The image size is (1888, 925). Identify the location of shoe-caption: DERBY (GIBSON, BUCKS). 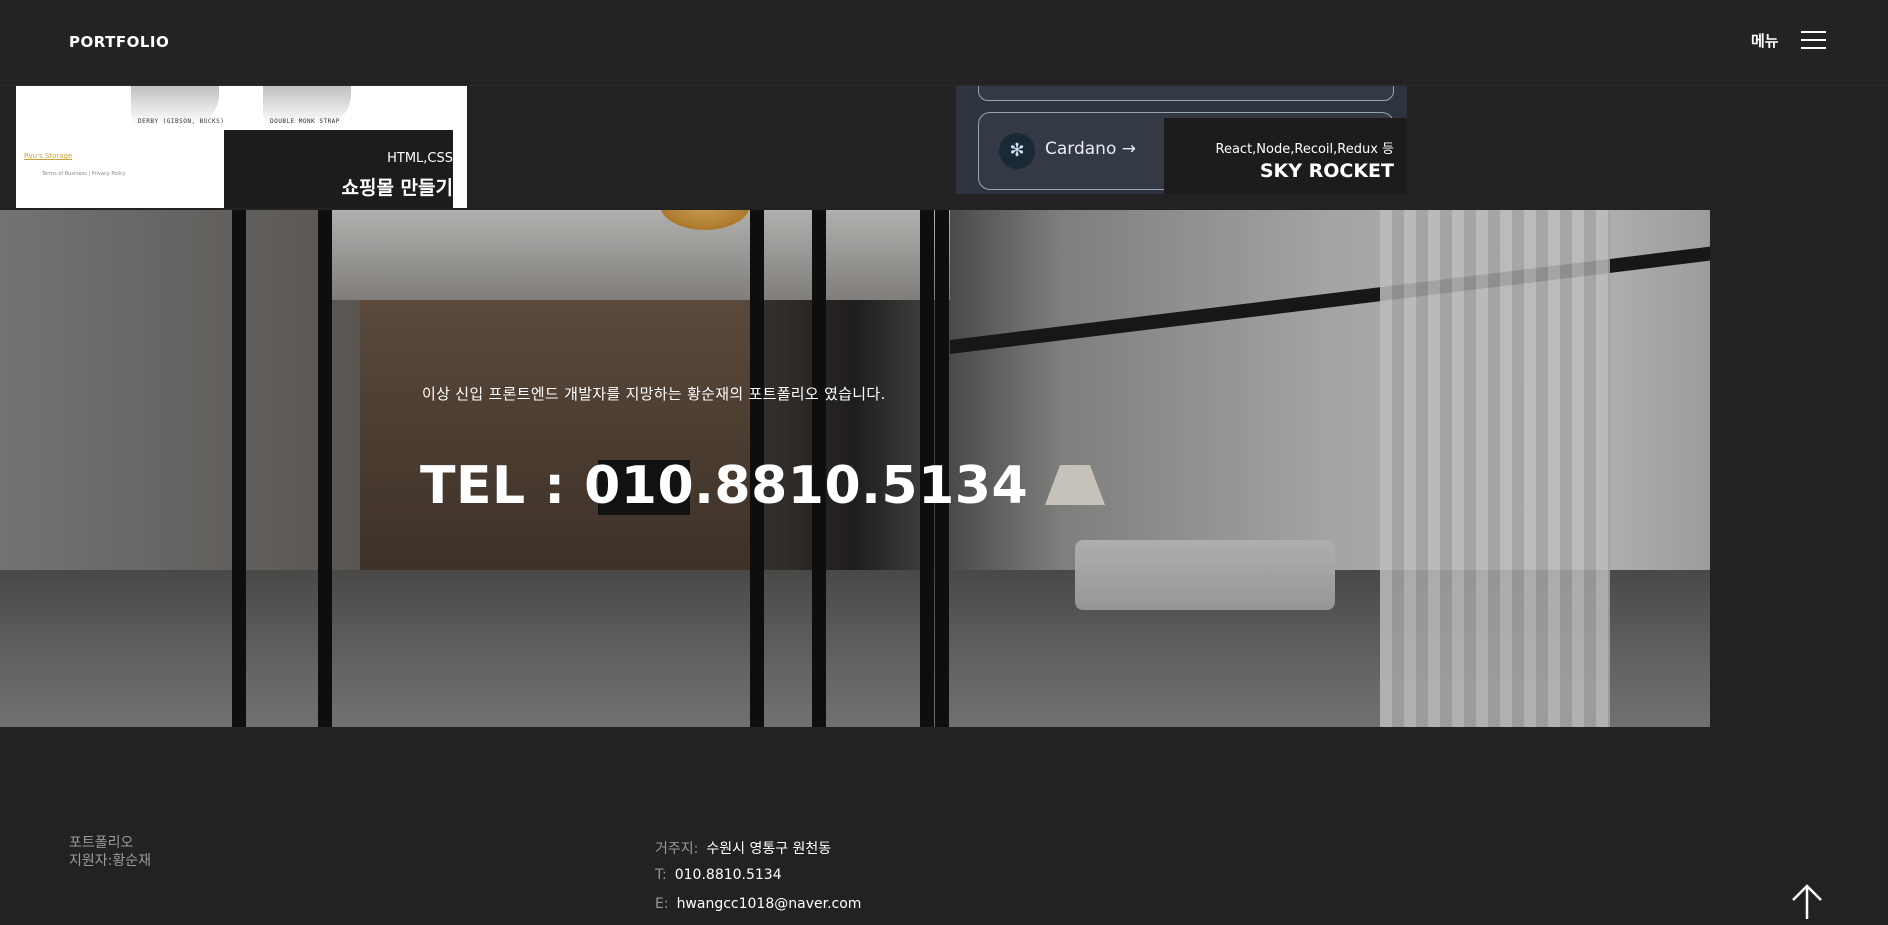
(181, 121).